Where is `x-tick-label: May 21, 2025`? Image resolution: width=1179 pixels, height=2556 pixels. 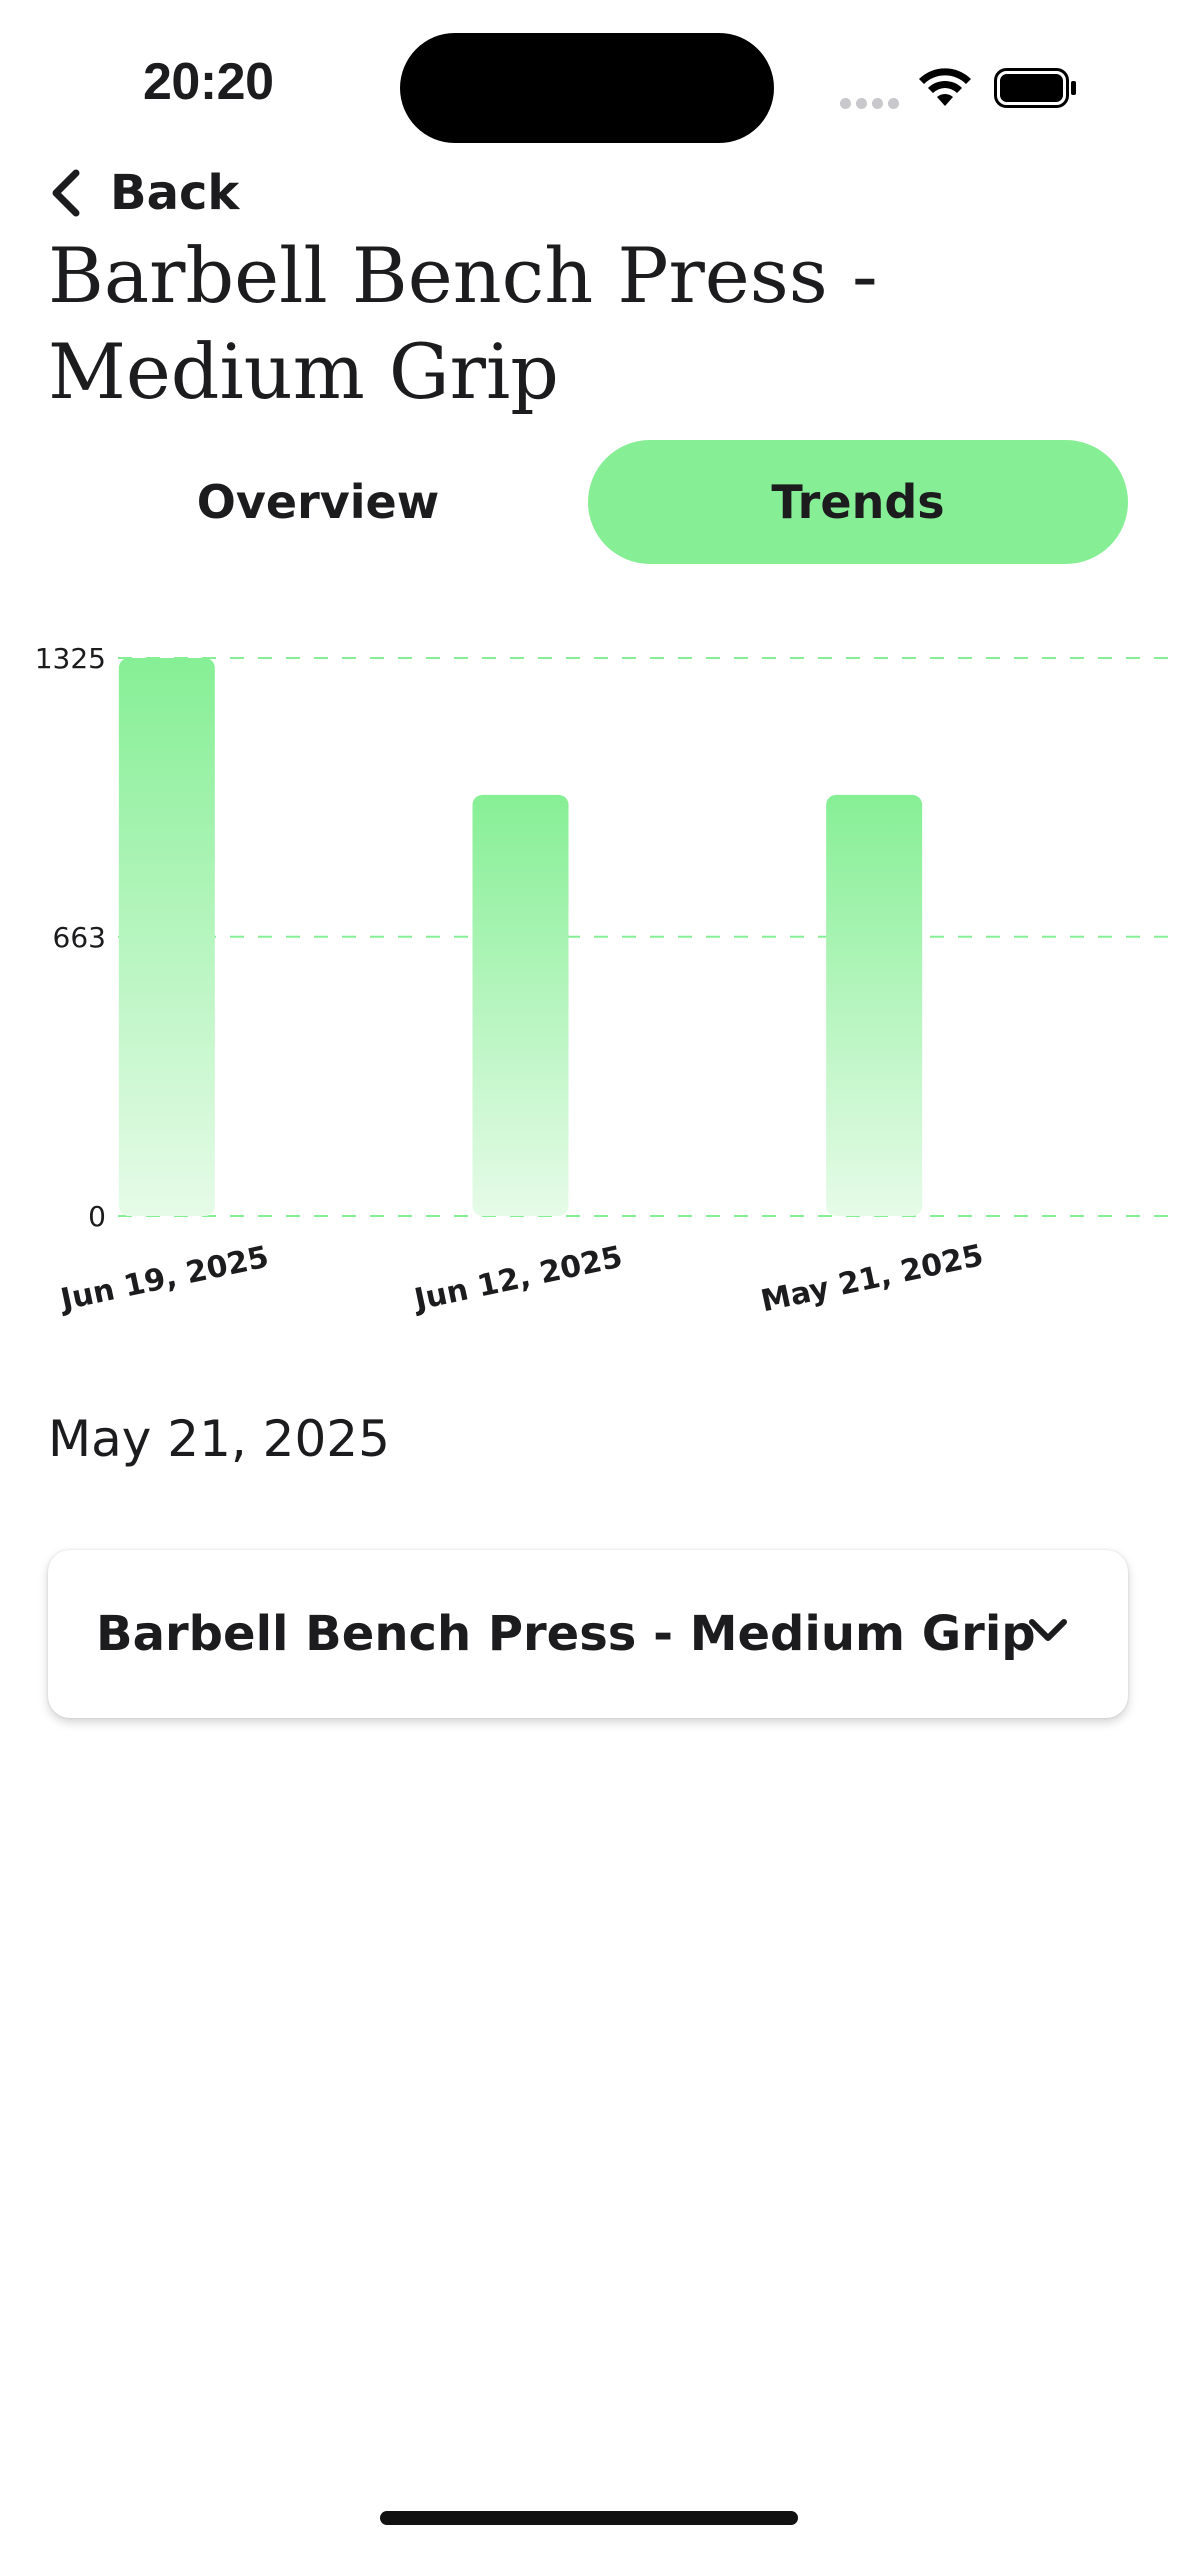 x-tick-label: May 21, 2025 is located at coordinates (872, 1278).